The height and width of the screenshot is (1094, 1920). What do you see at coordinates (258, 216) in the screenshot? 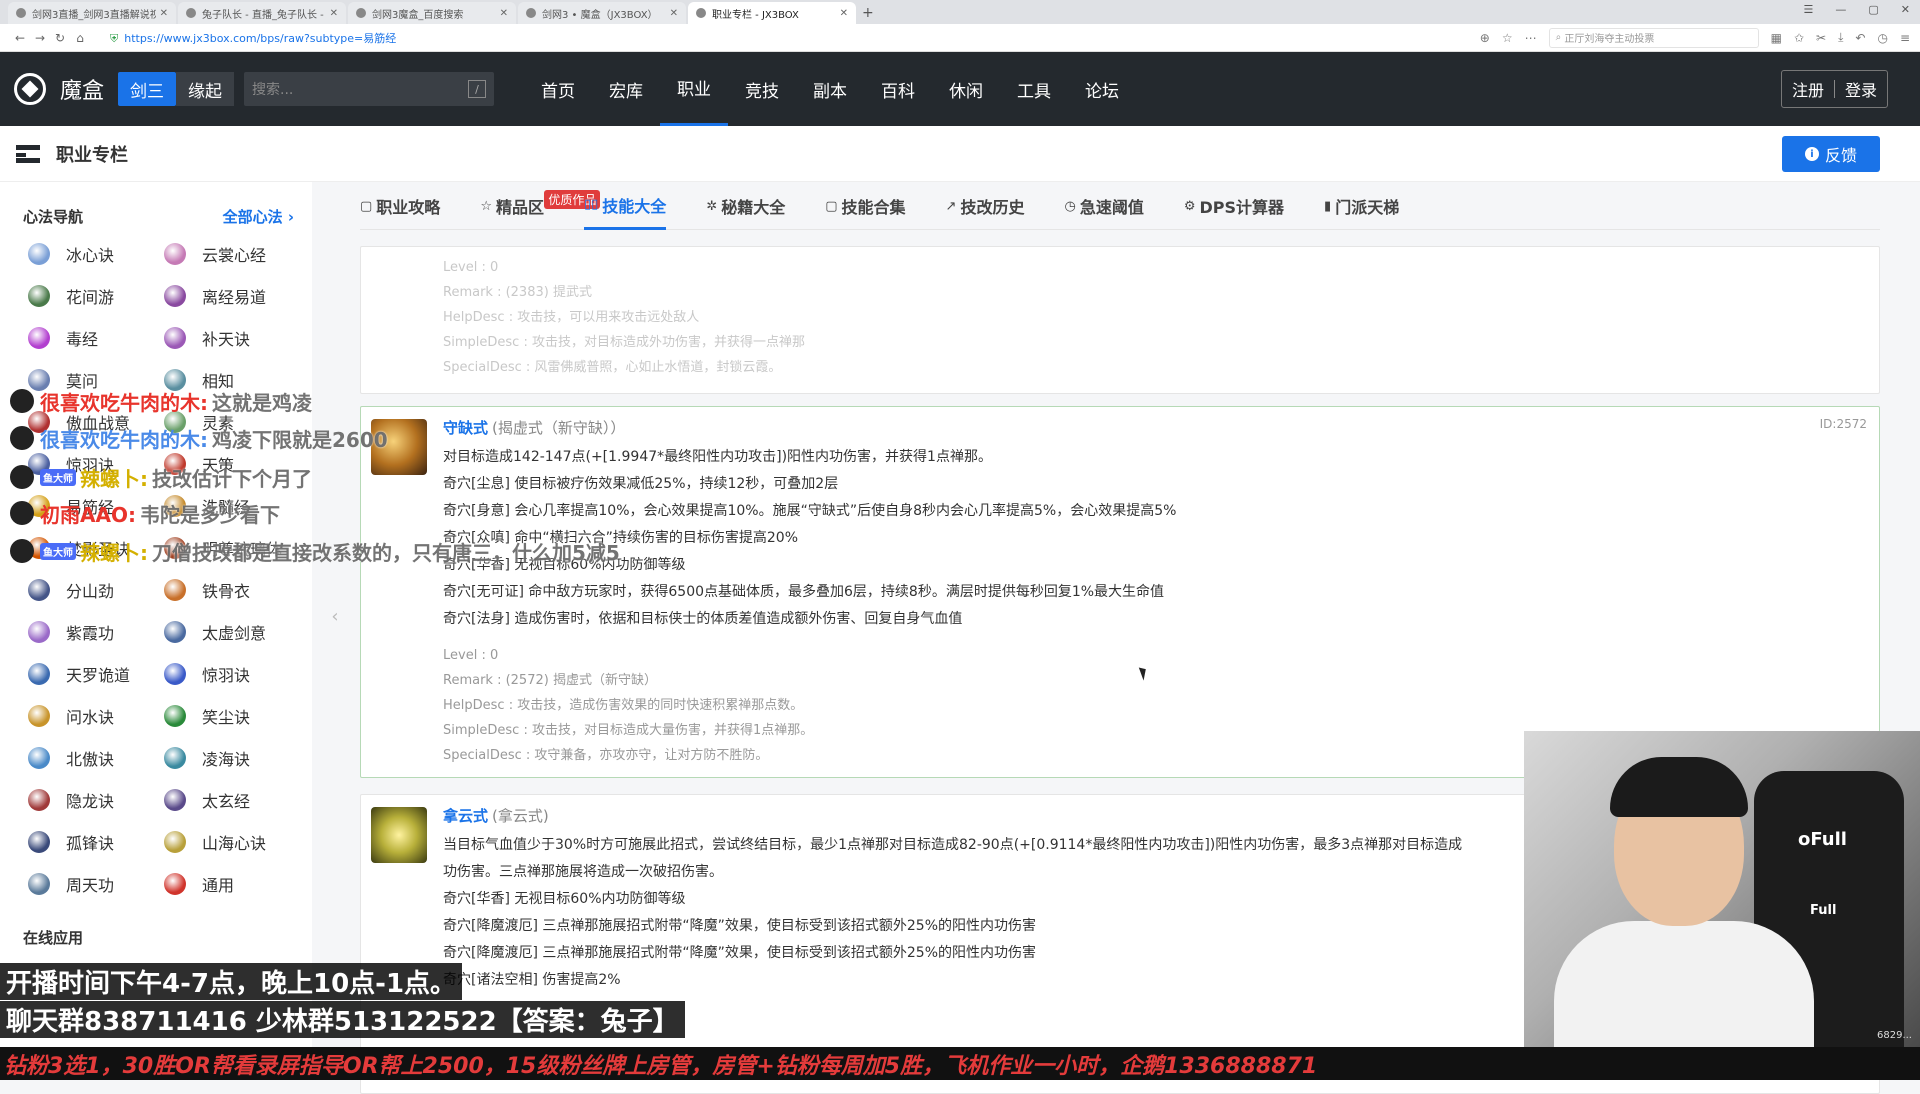
I see `all-schools-link: 全部心法 ›` at bounding box center [258, 216].